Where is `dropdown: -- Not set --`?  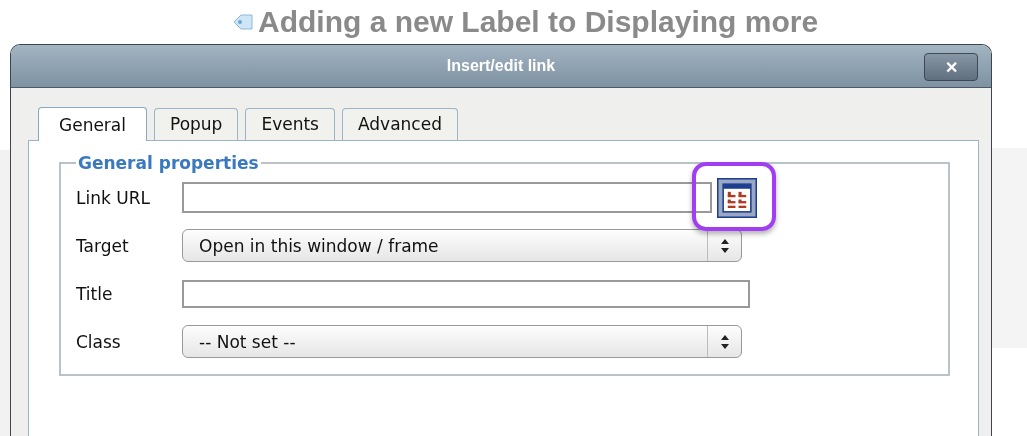 dropdown: -- Not set -- is located at coordinates (462, 341).